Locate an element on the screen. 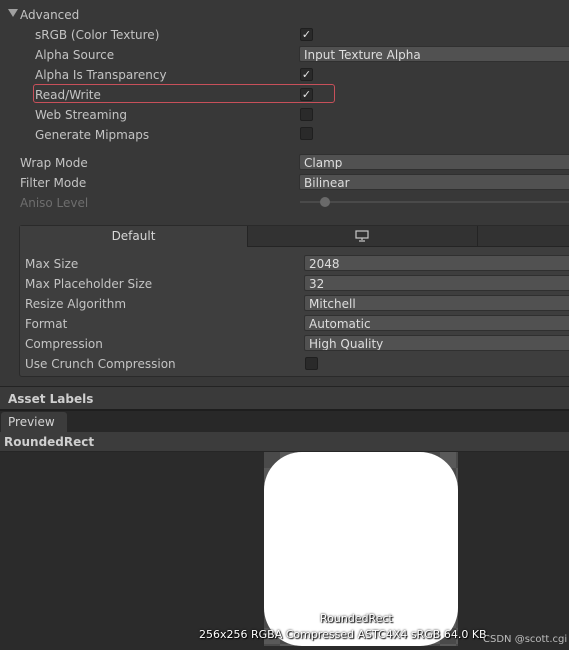  preview-tab-strip is located at coordinates (284, 421).